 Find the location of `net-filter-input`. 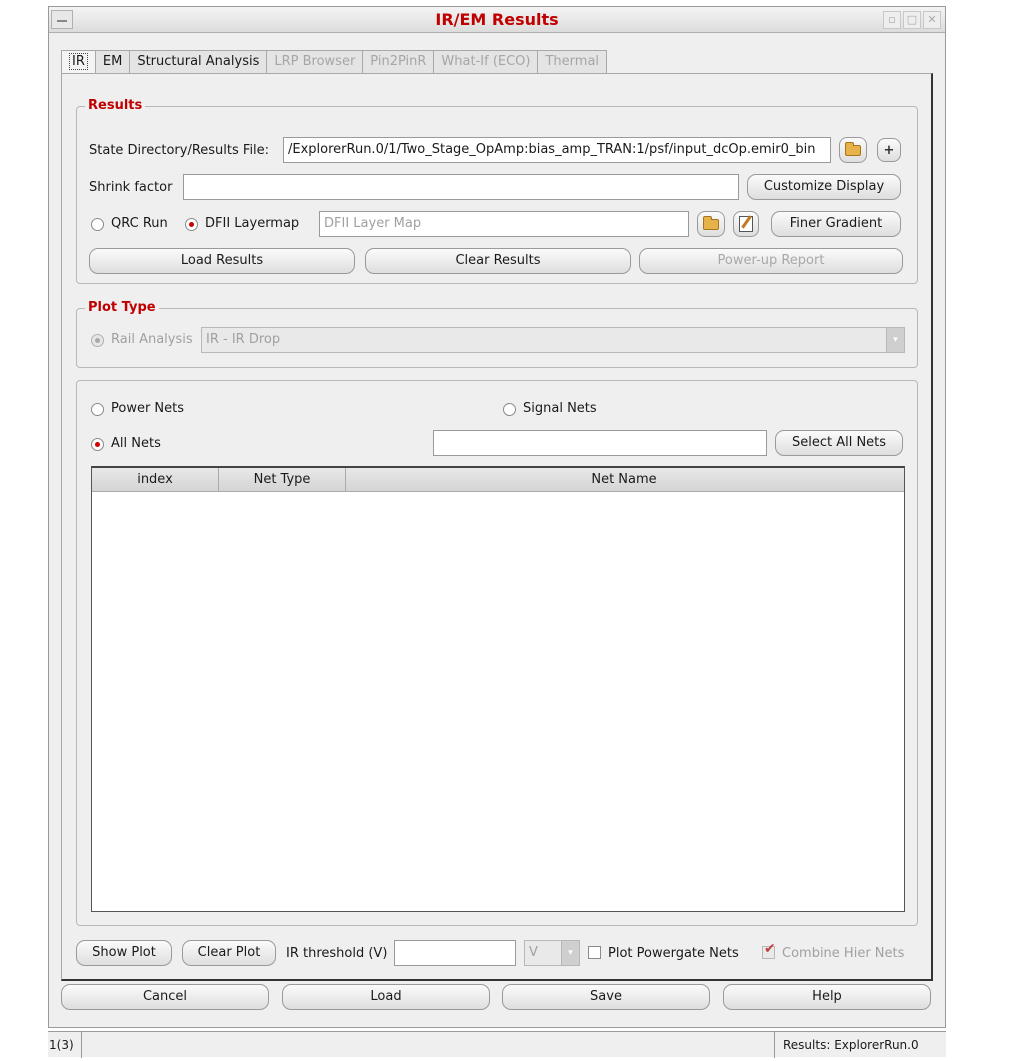

net-filter-input is located at coordinates (600, 443).